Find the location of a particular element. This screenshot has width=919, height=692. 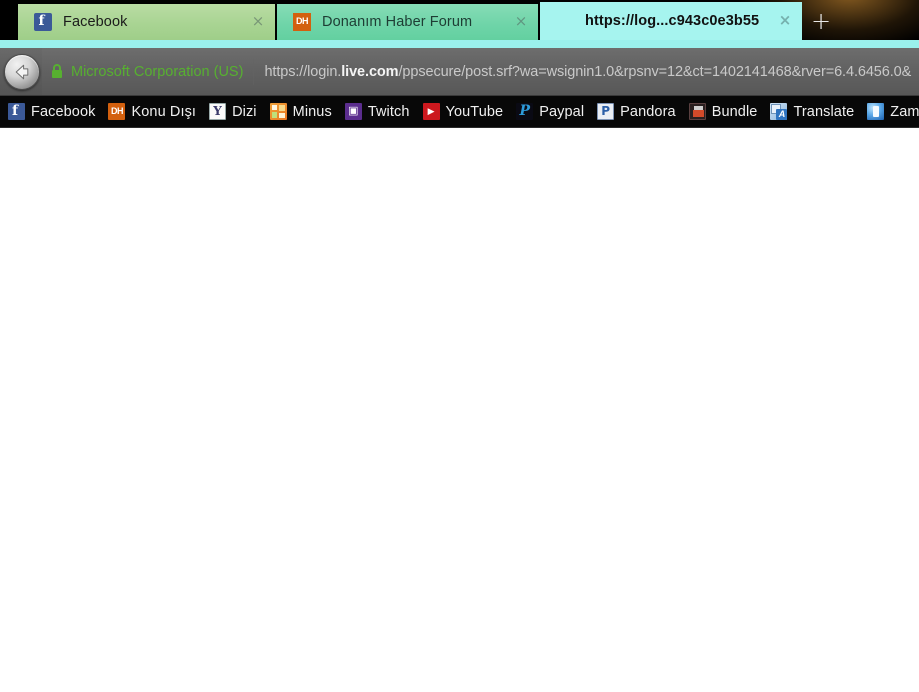

bookmark-bundle: Bundle is located at coordinates (723, 112).